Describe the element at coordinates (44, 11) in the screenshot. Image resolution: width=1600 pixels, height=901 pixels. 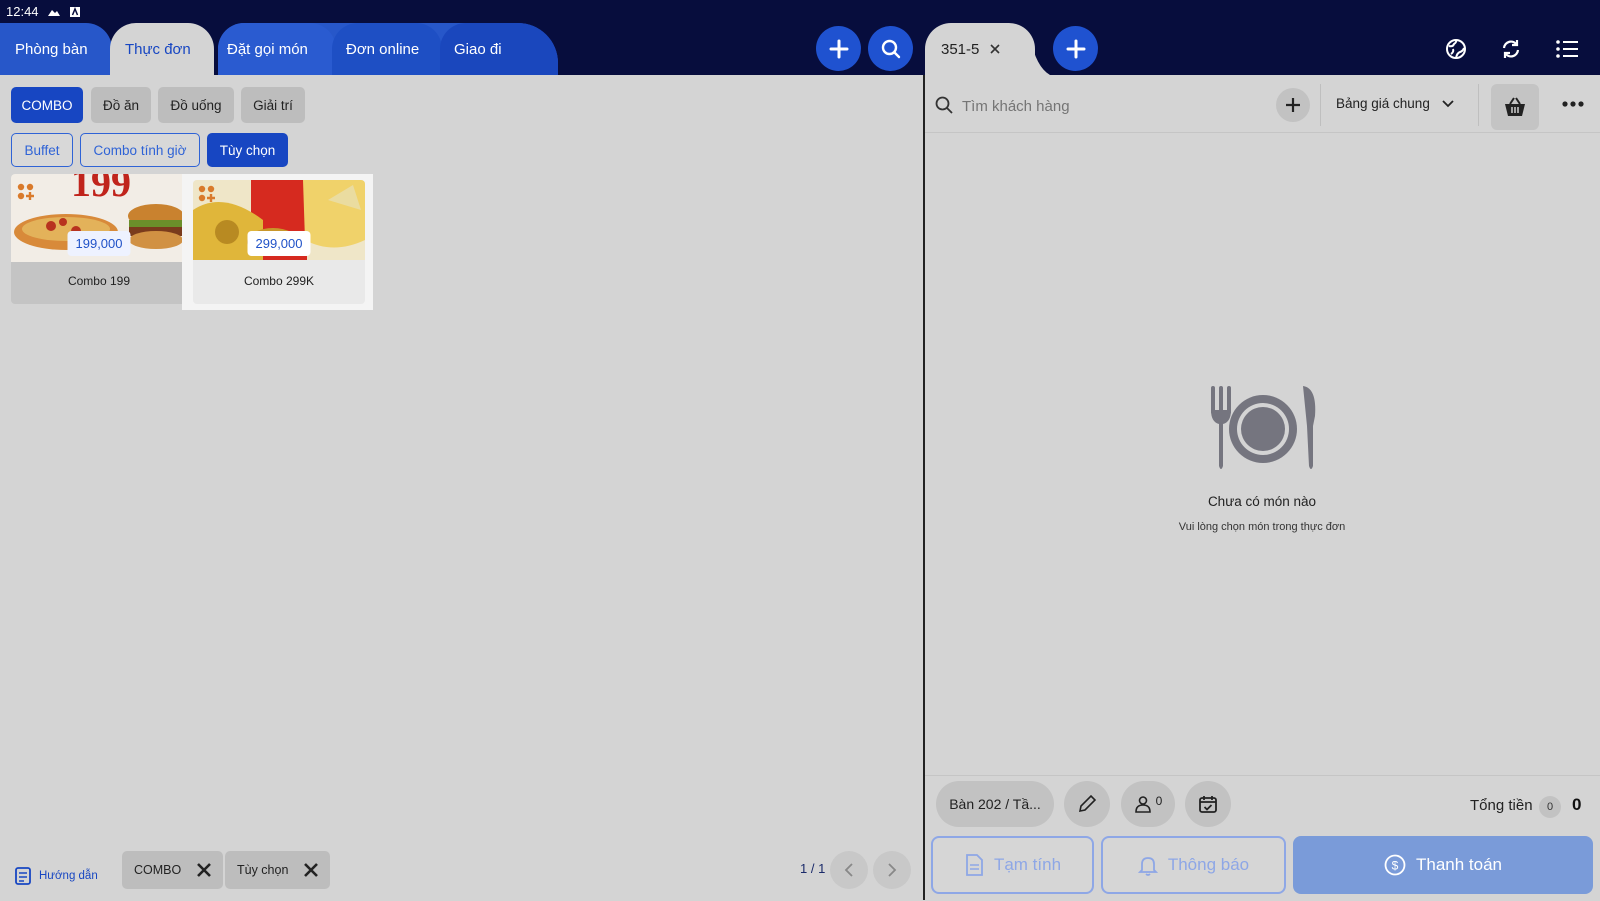
I see `status-bar: 12:44` at that location.